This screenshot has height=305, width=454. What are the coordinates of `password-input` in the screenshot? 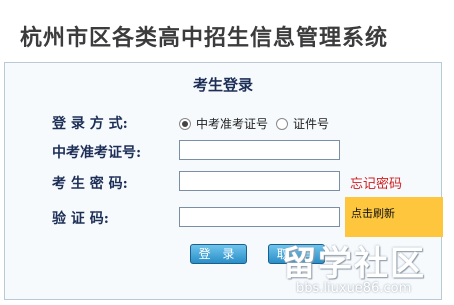 It's located at (259, 181).